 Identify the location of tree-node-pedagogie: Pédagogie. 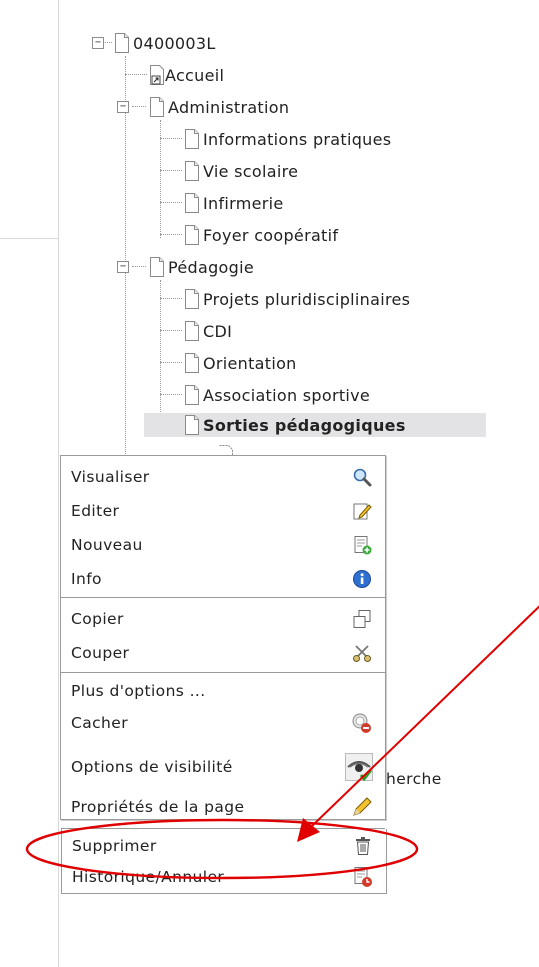
(201, 267).